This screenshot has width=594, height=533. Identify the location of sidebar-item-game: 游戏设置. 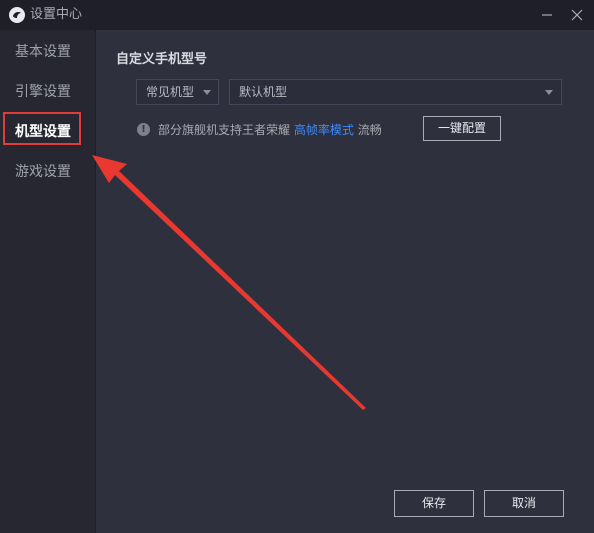
(47, 172).